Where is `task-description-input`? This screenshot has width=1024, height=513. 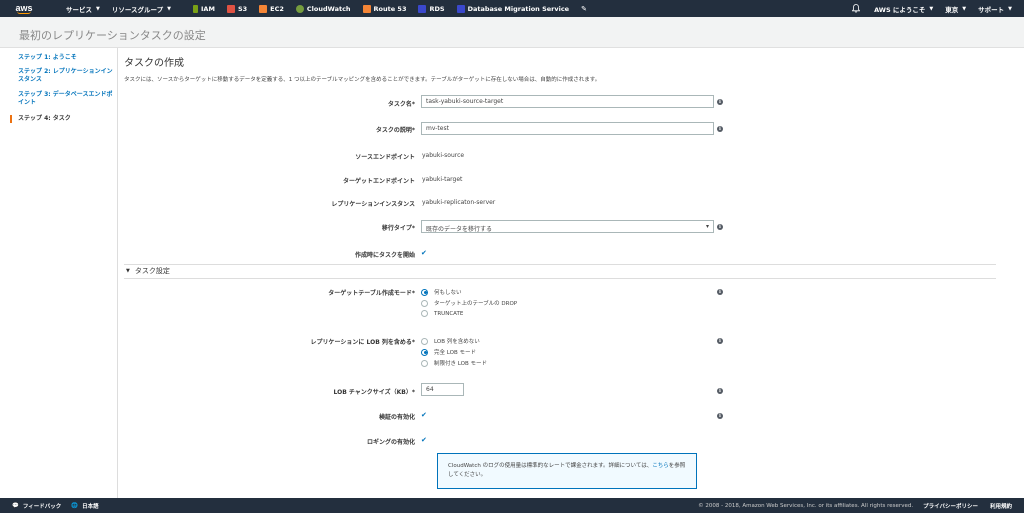
task-description-input is located at coordinates (567, 128).